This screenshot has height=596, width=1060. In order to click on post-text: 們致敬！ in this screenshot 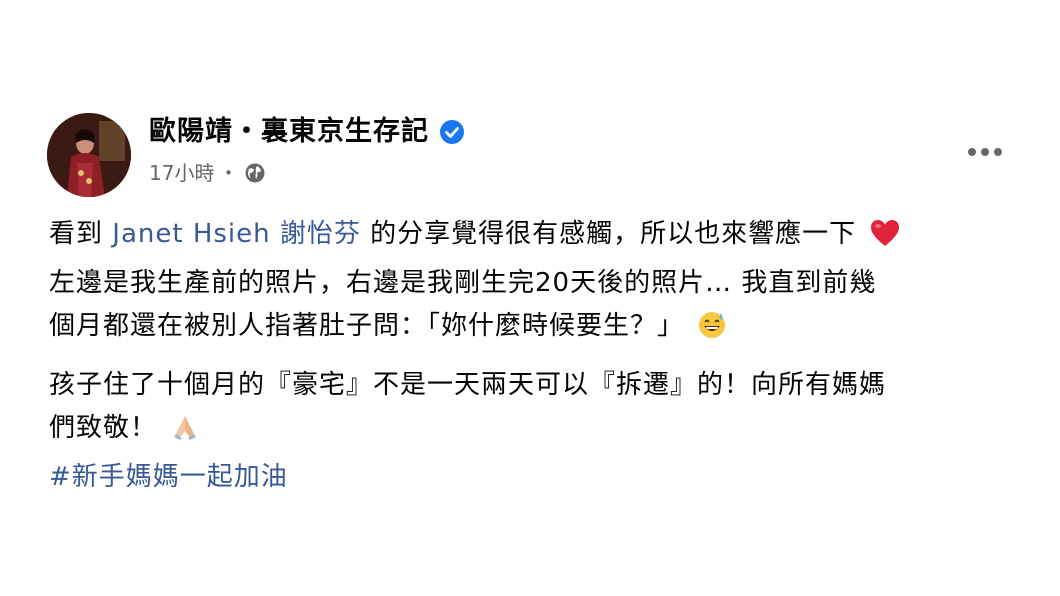, I will do `click(103, 428)`.